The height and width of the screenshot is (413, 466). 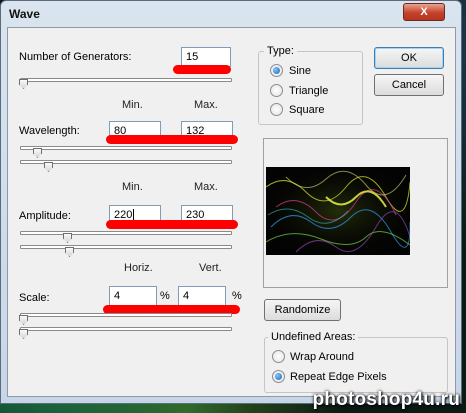 I want to click on scale-horiz-field: 4, so click(x=133, y=296).